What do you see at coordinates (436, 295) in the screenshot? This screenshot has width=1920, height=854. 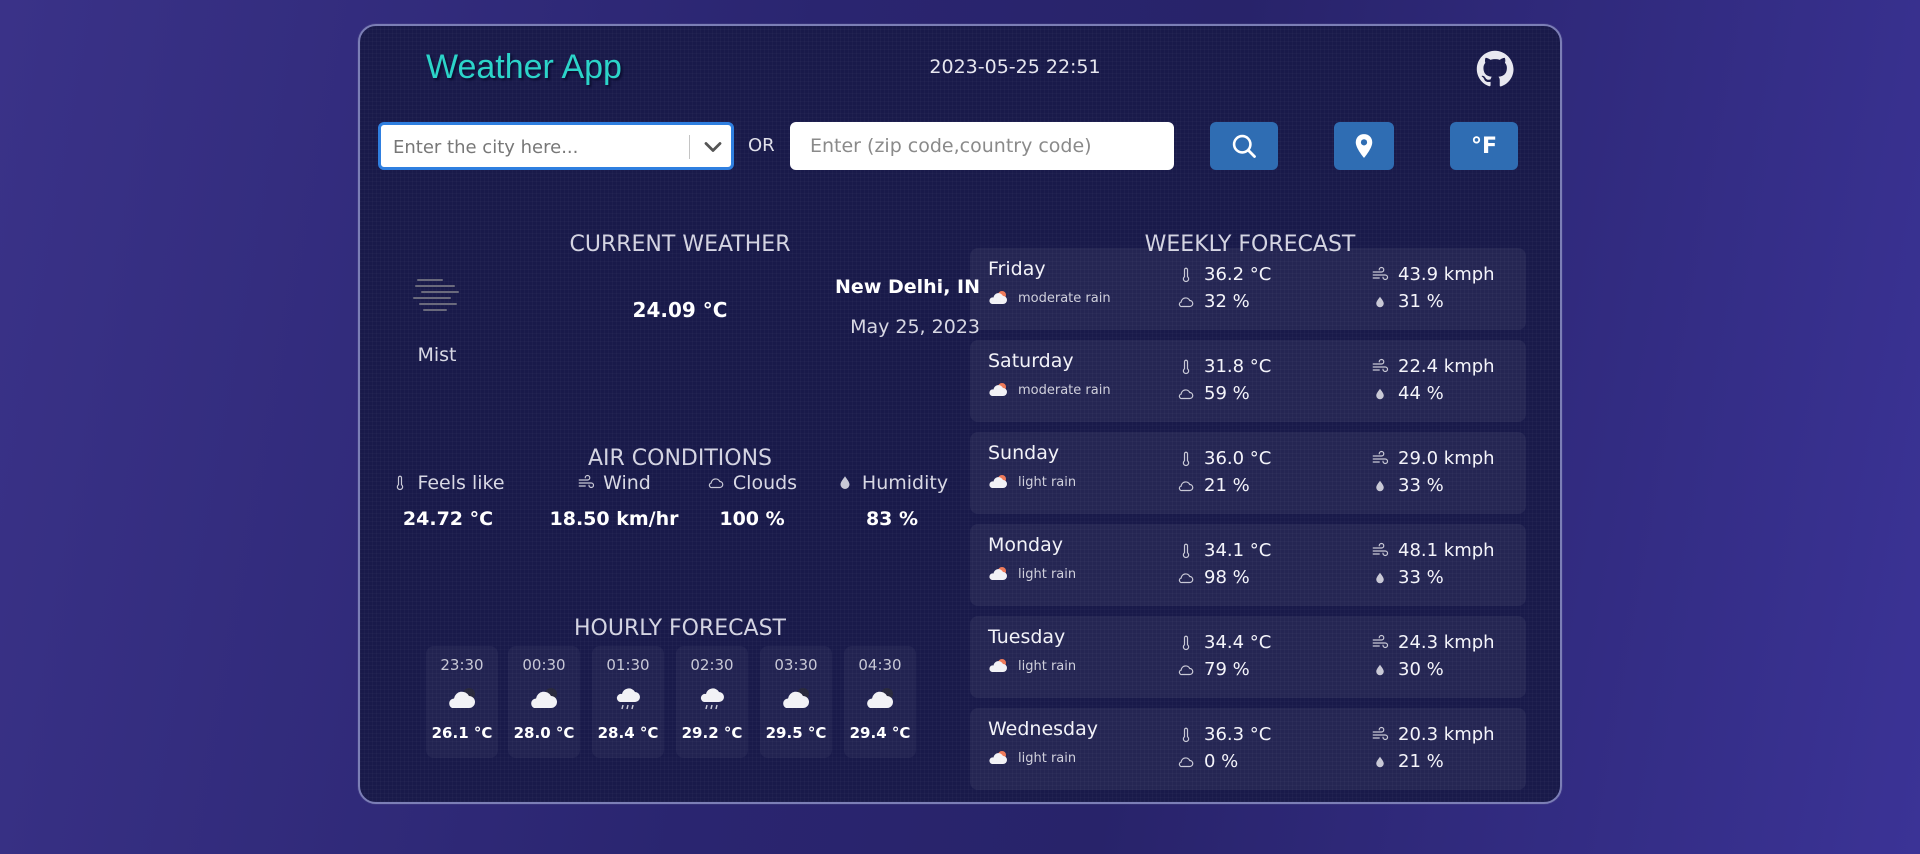 I see `mist-icon` at bounding box center [436, 295].